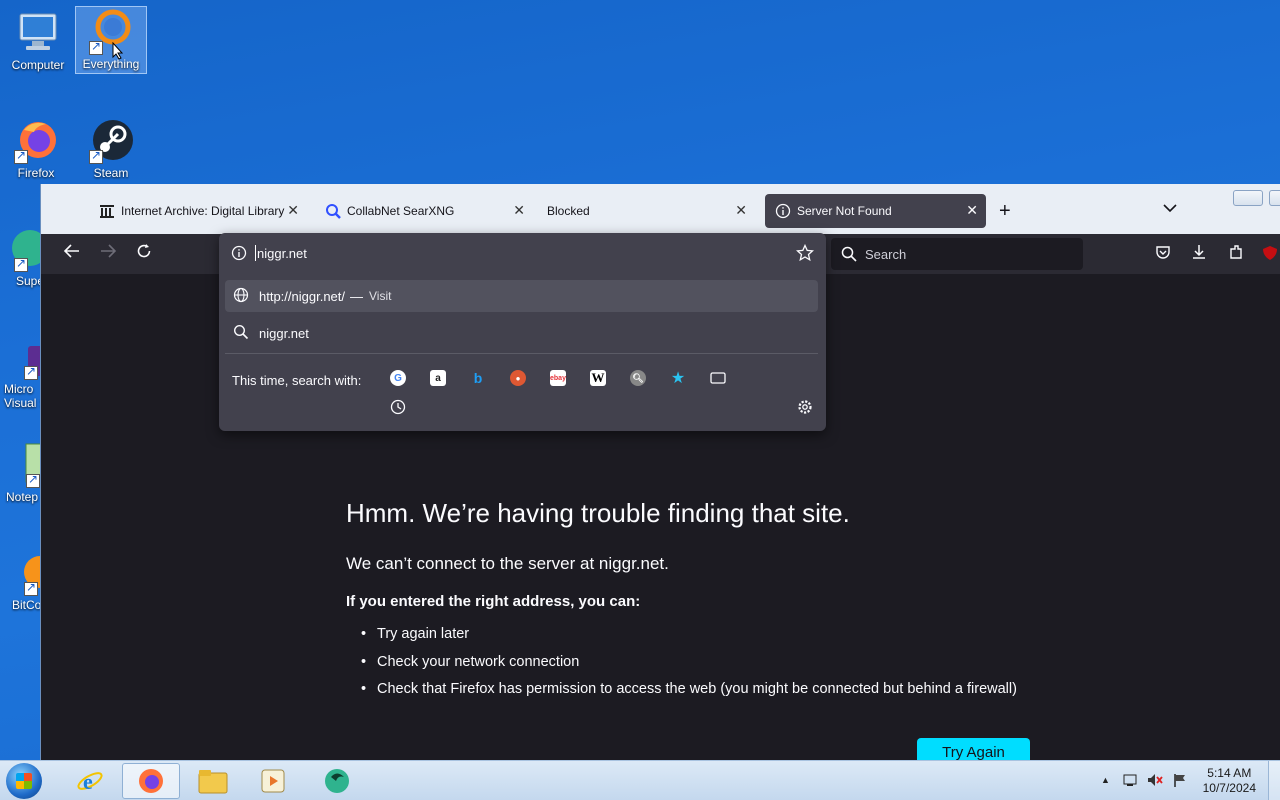 The height and width of the screenshot is (800, 1280). I want to click on list-item: Try again later, so click(689, 640).